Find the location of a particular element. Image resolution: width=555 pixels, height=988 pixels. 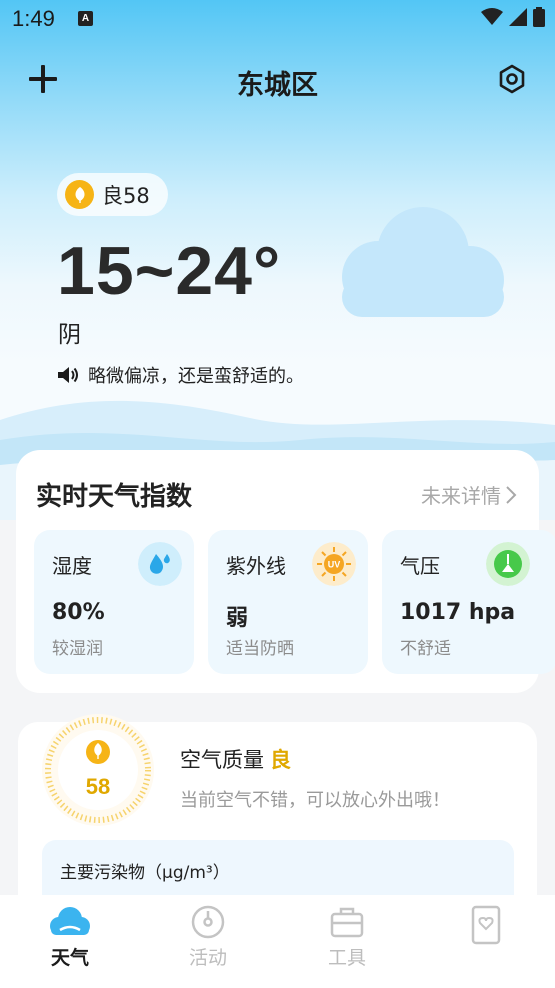

pollutant-title: 主要污染物（μg/m³） is located at coordinates (145, 873).